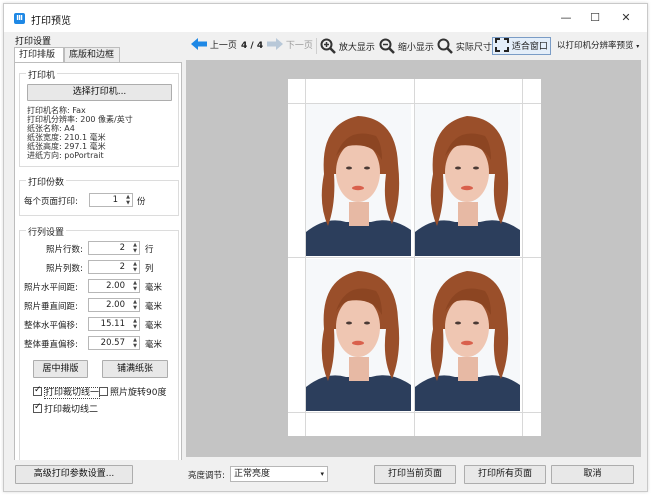  Describe the element at coordinates (122, 267) in the screenshot. I see `columns-value: 2` at that location.